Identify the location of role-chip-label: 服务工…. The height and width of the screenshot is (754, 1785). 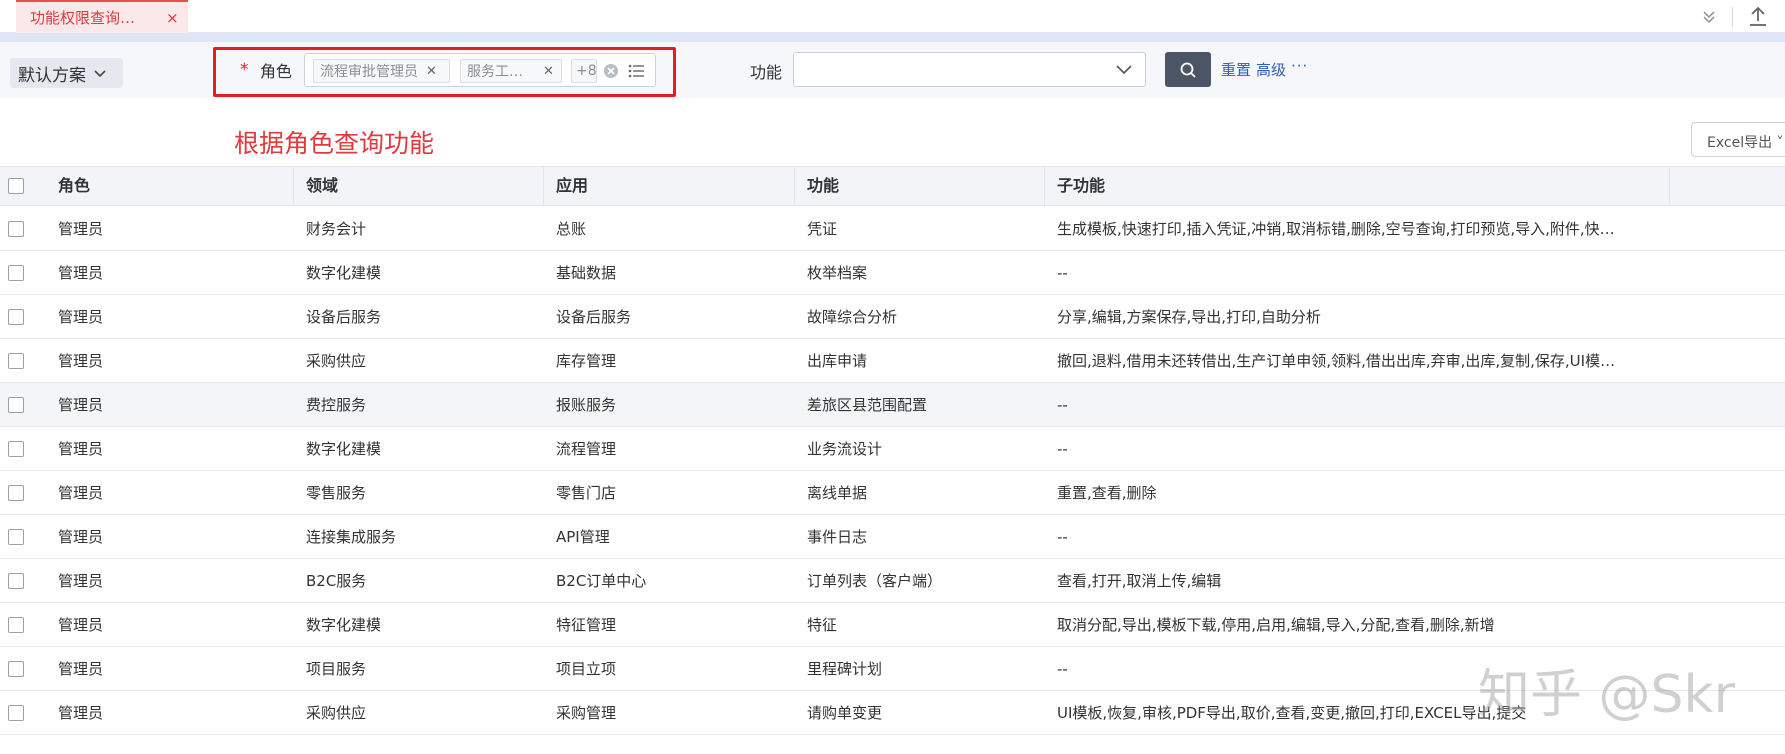
(495, 72).